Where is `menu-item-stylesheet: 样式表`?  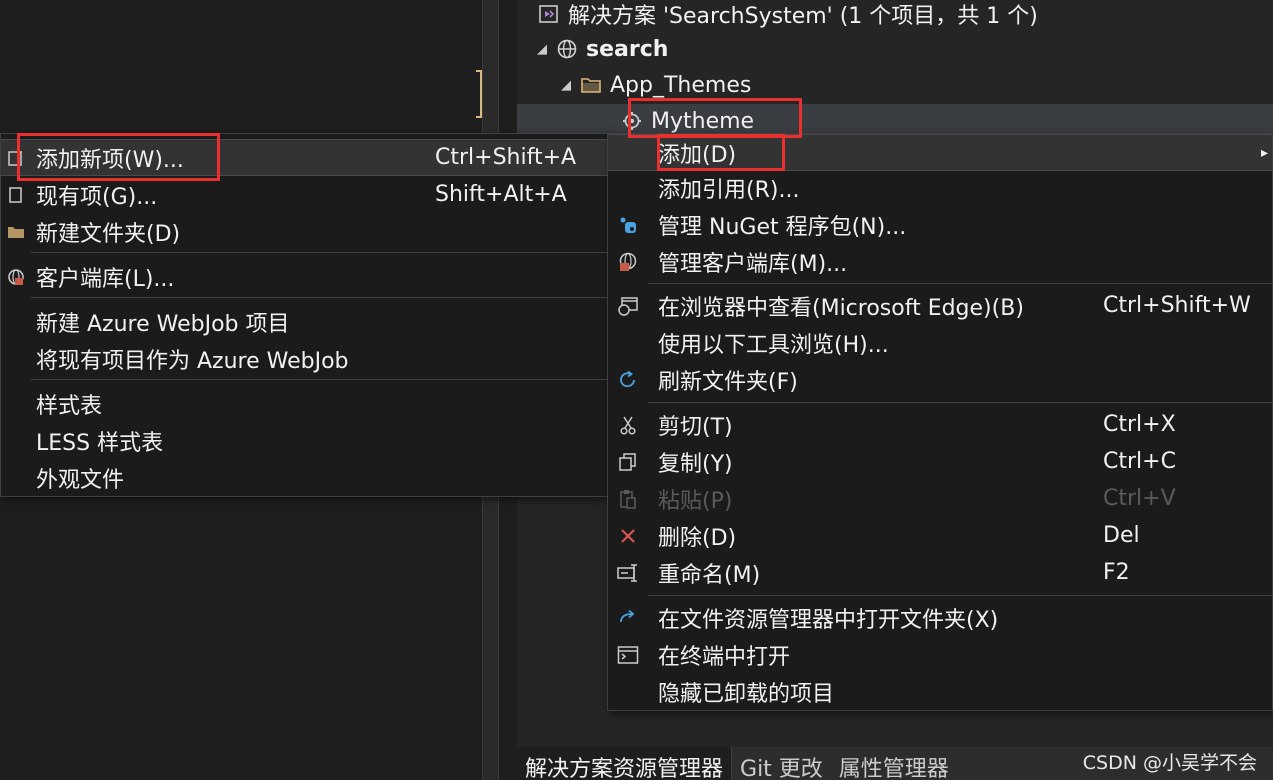
menu-item-stylesheet: 样式表 is located at coordinates (305, 403).